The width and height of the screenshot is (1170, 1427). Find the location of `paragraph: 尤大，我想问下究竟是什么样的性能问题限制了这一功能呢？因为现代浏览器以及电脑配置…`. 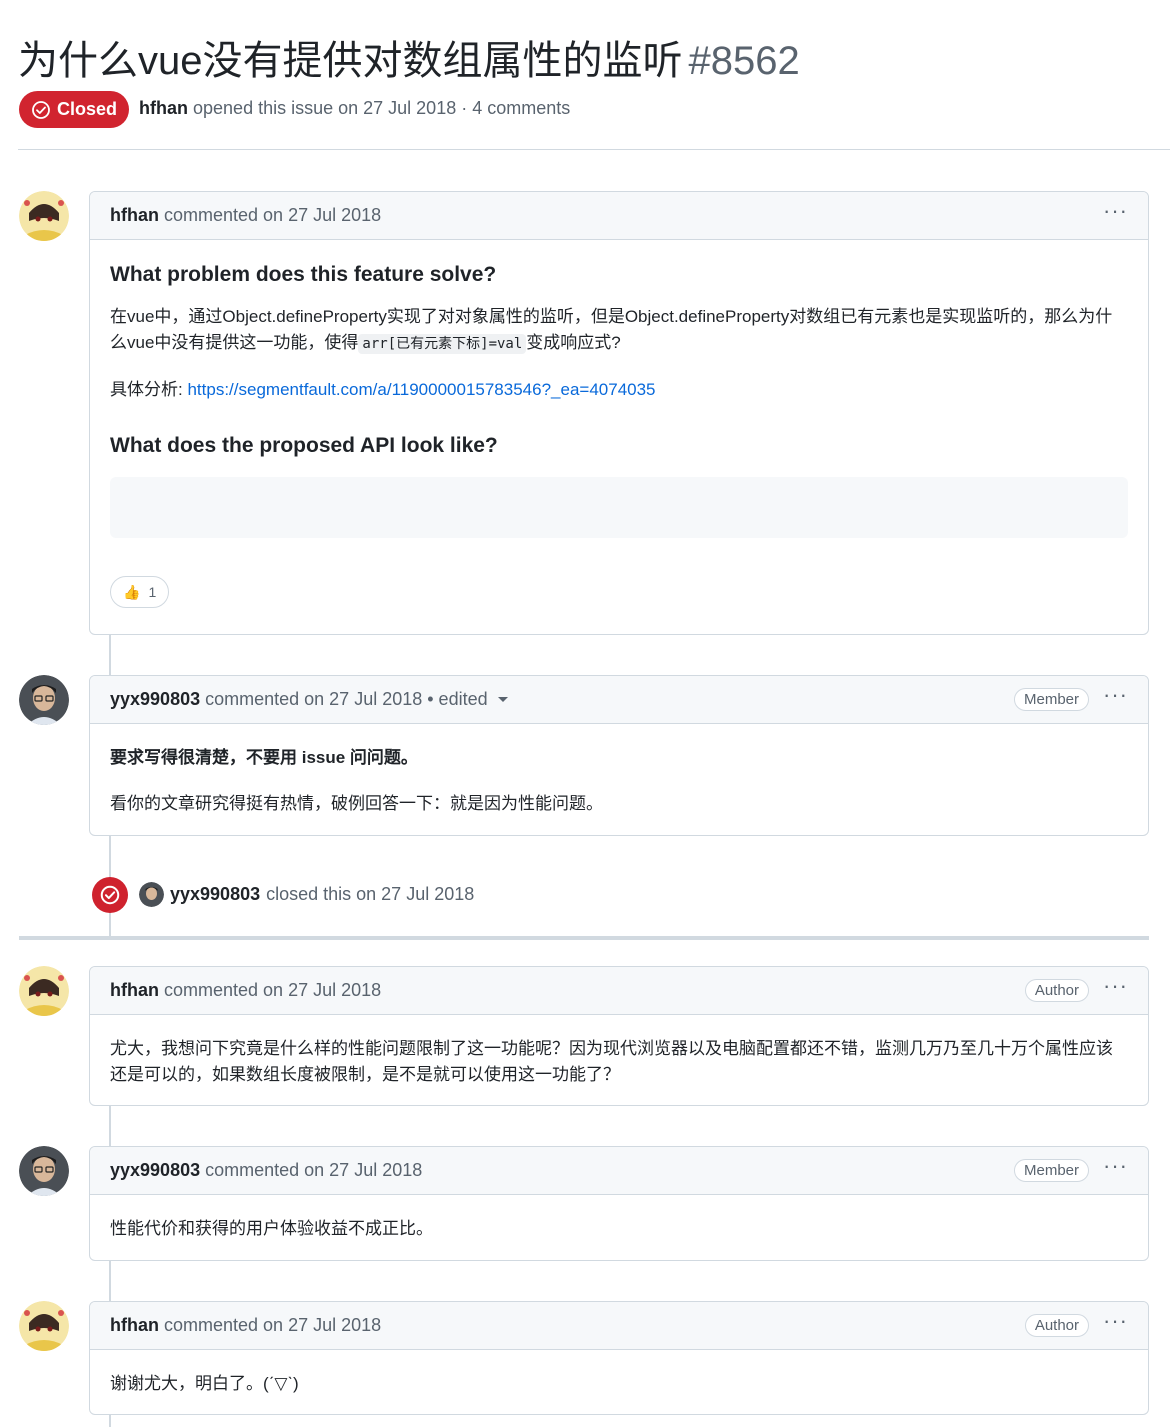

paragraph: 尤大，我想问下究竟是什么样的性能问题限制了这一功能呢？因为现代浏览器以及电脑配置… is located at coordinates (611, 1061).